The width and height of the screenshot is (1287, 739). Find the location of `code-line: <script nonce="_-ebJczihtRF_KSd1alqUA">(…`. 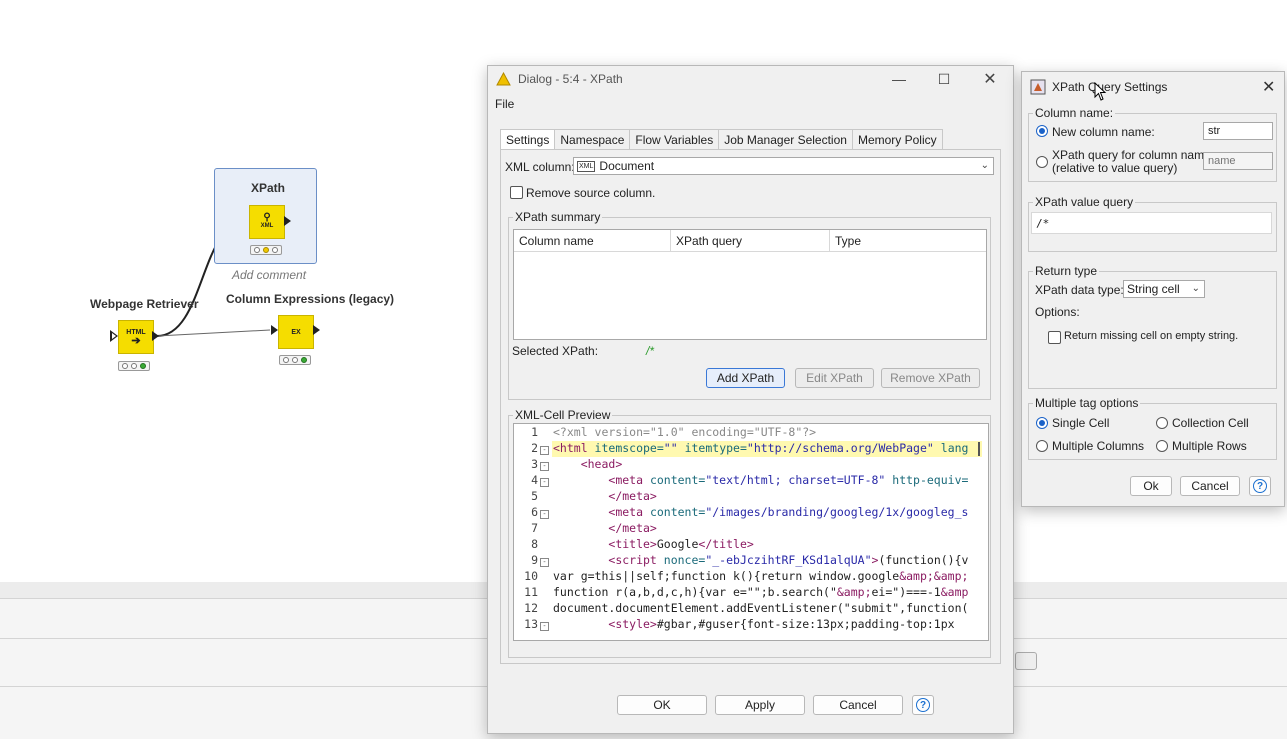

code-line: <script nonce="_-ebJczihtRF_KSd1alqUA">(… is located at coordinates (788, 560).